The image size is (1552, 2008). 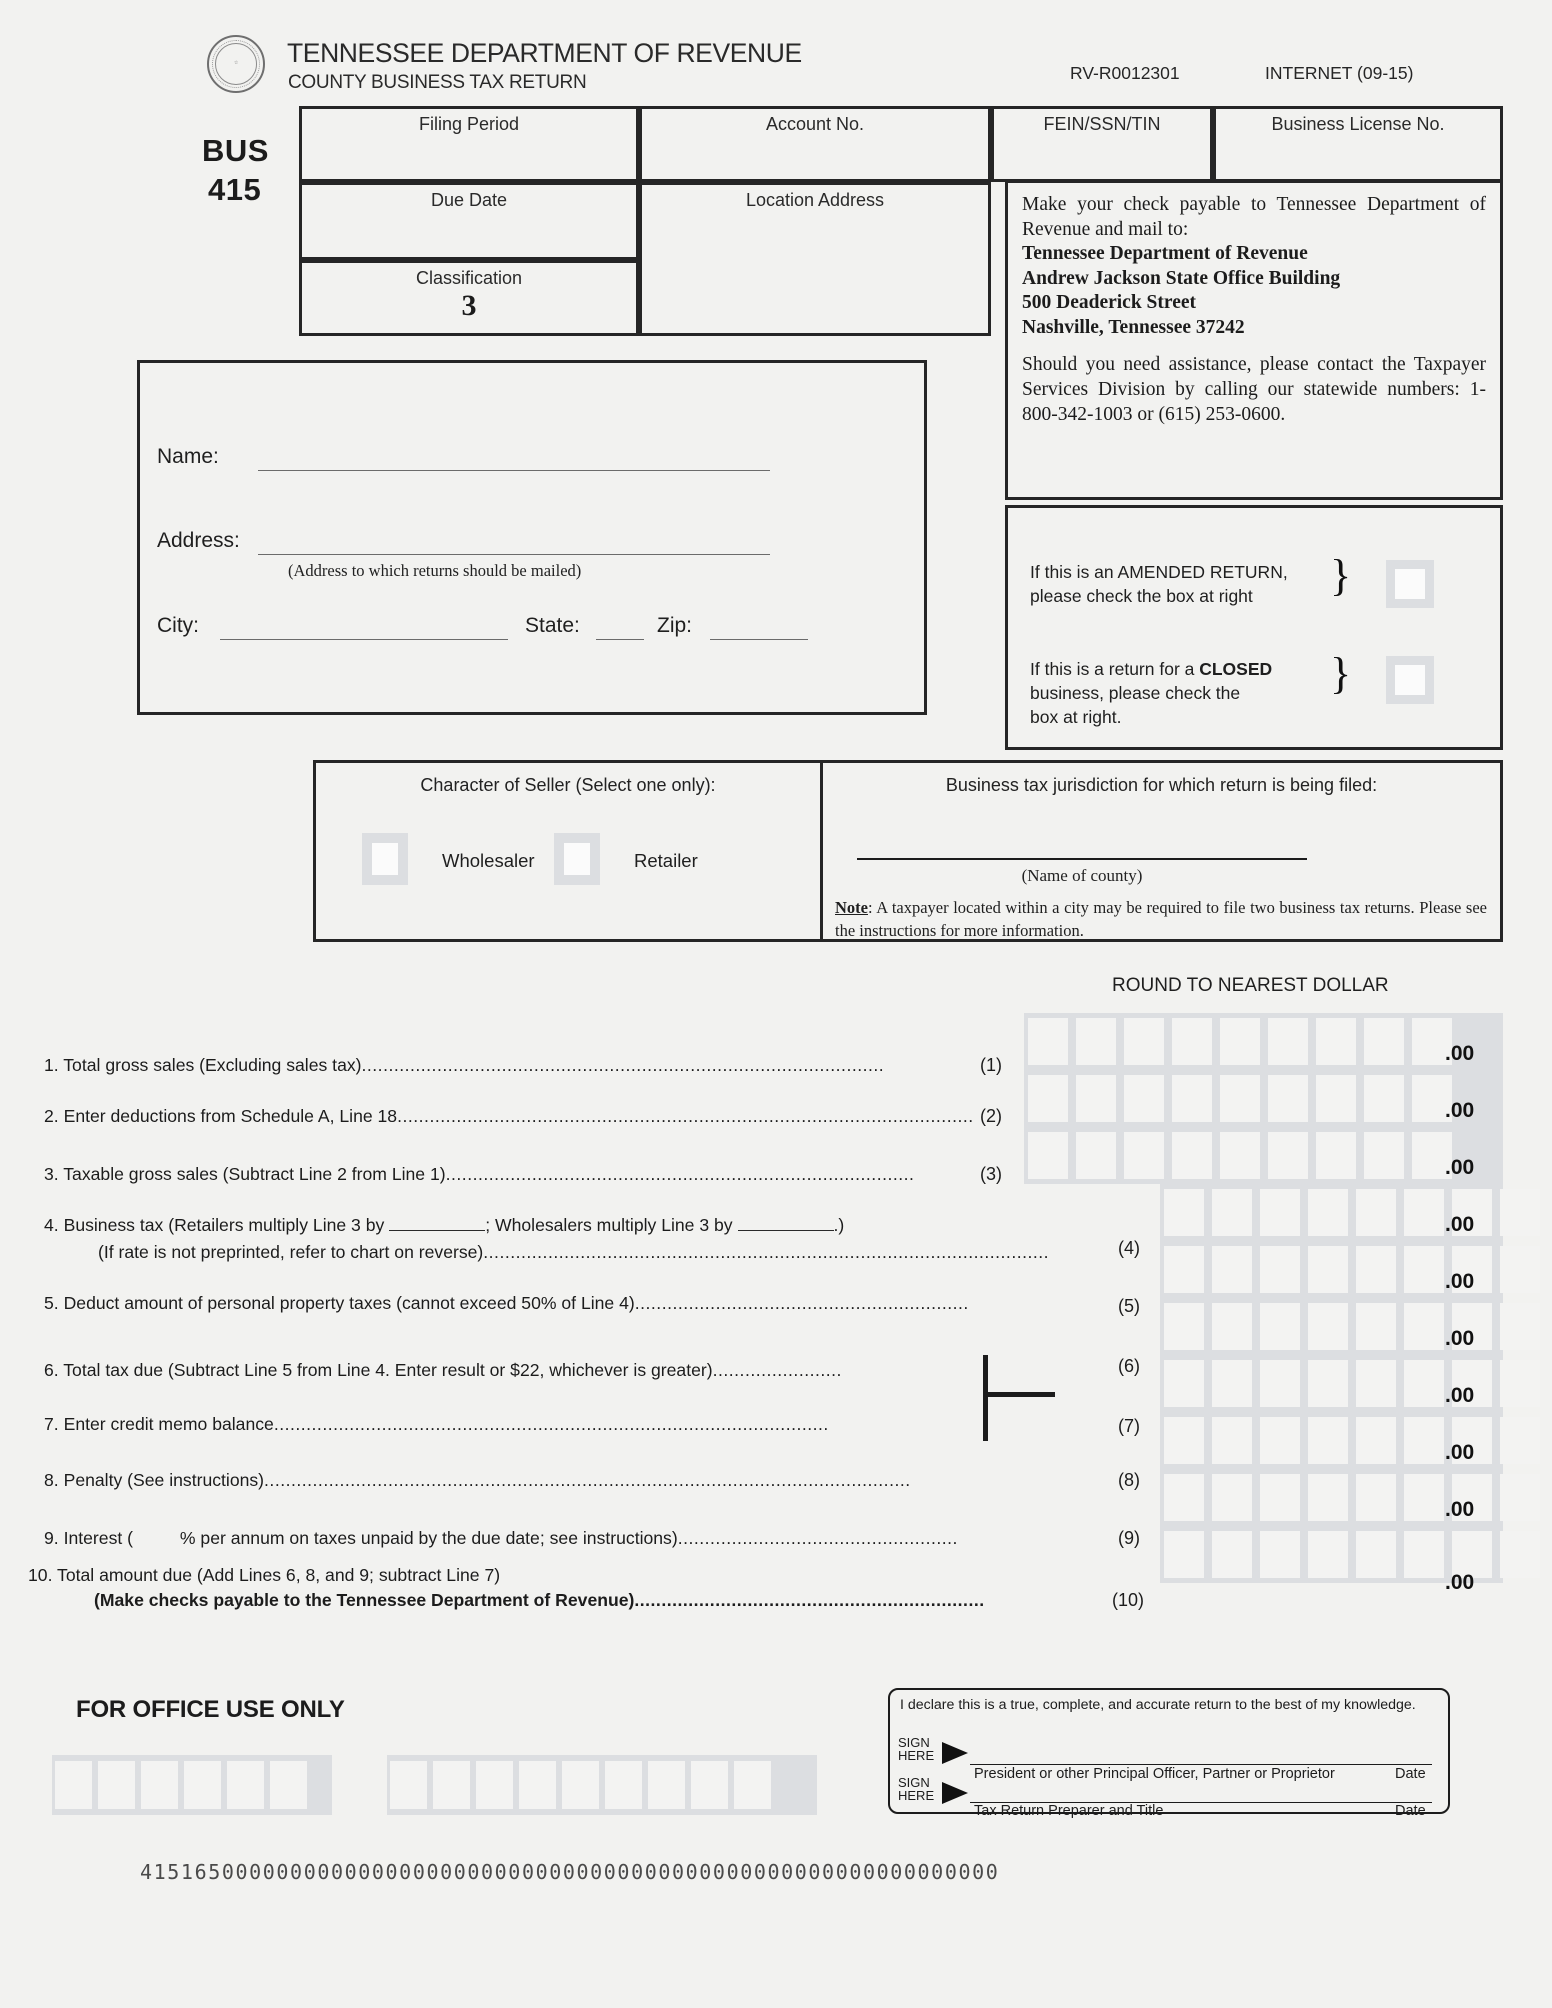 I want to click on field-classification: Classification 3, so click(x=469, y=298).